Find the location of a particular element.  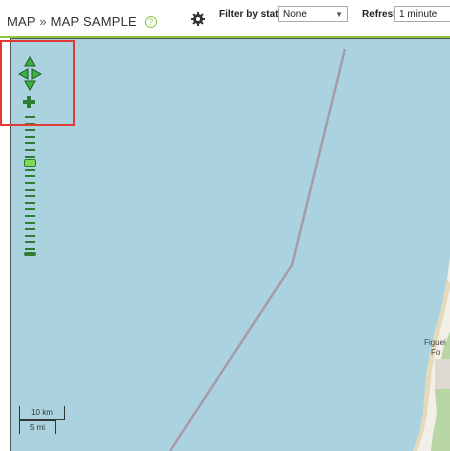

zoom-slider-thumb is located at coordinates (30, 163).